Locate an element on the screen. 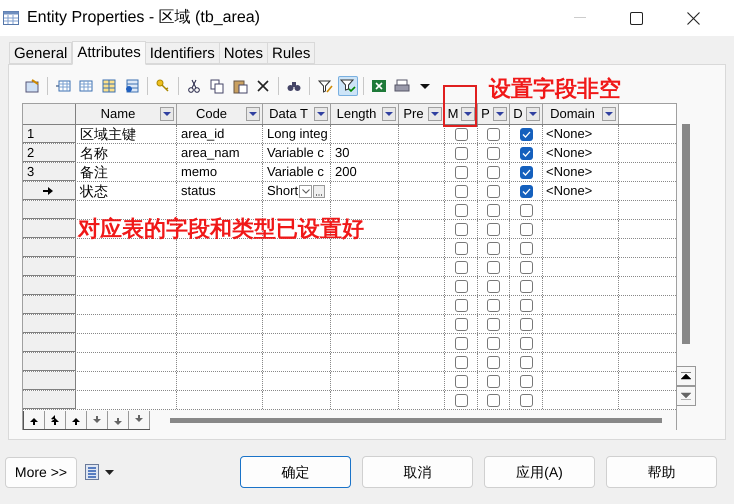  column-header: Pre is located at coordinates (413, 114).